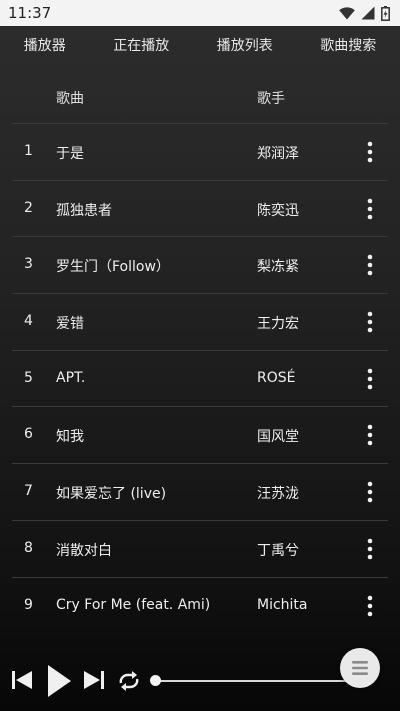 This screenshot has width=400, height=711. I want to click on status-bar: 11:37, so click(200, 13).